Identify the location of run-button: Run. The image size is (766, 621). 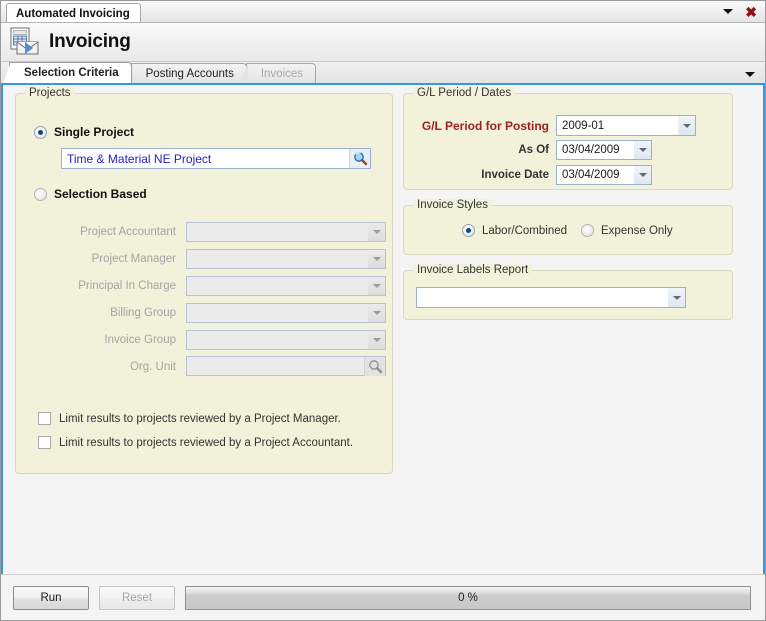
(51, 597).